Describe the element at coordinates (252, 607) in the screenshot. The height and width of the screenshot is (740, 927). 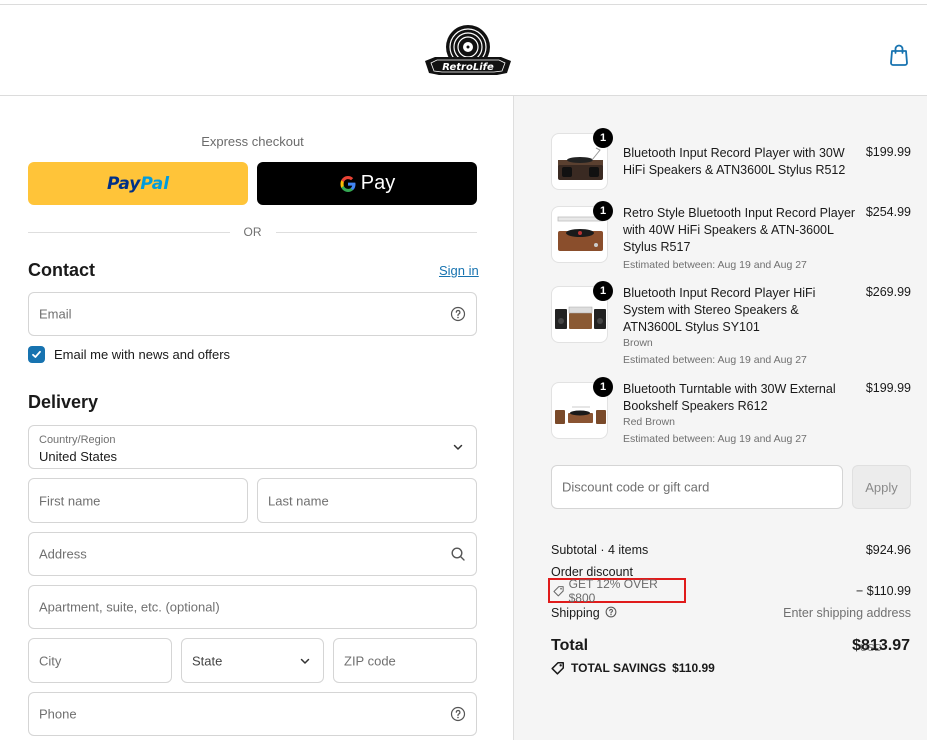
I see `apartment-field: Apartment, suite, etc. (optional)` at that location.